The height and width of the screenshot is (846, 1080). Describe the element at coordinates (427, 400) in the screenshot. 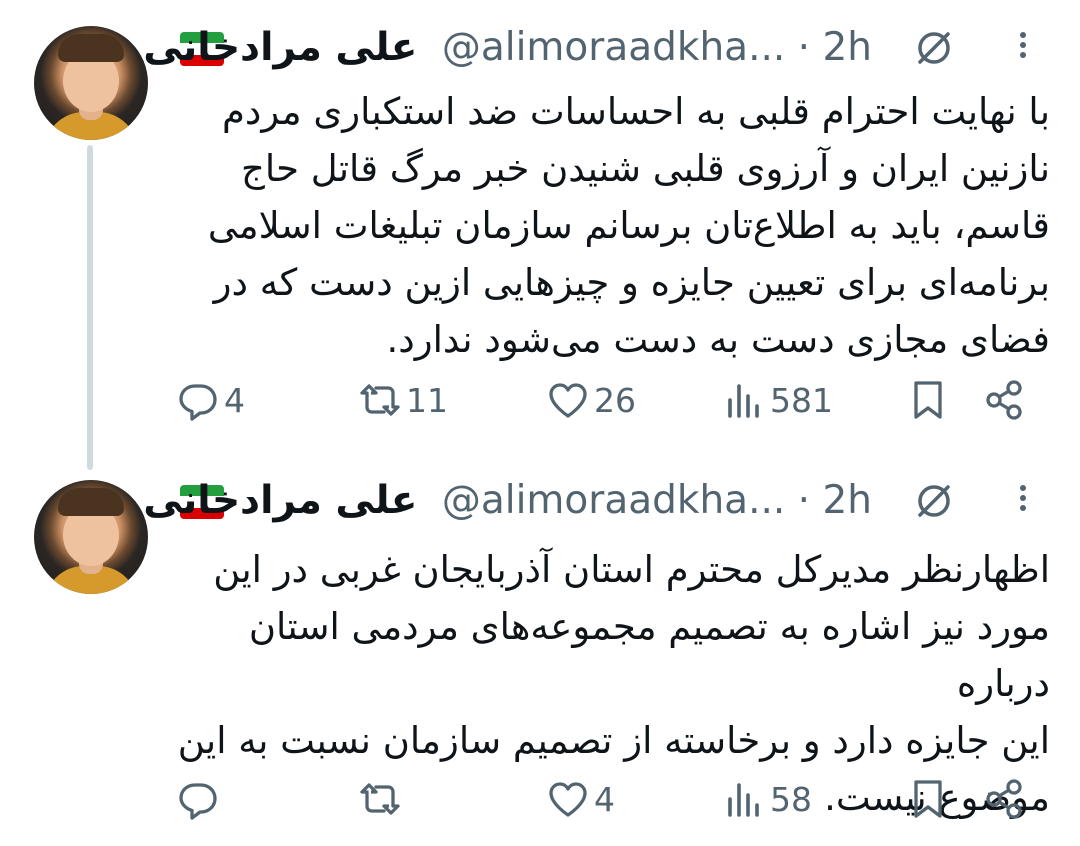

I see `retweet-count: 11` at that location.